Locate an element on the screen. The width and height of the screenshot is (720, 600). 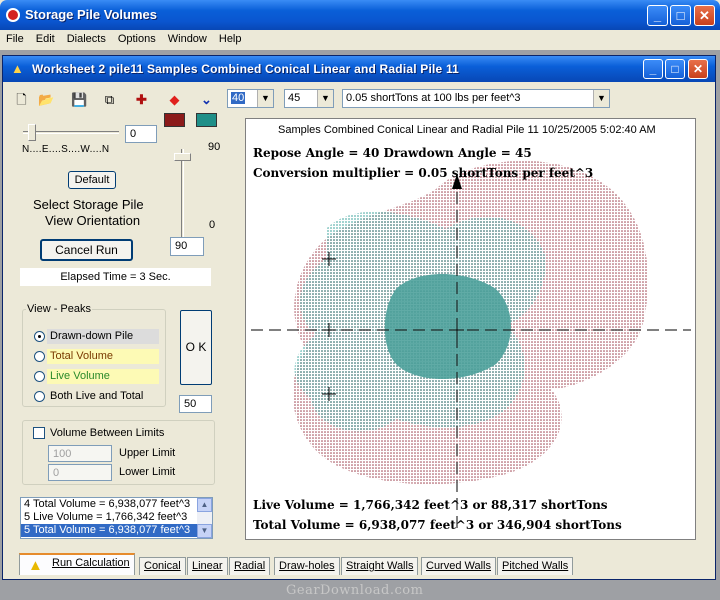
warning-icon: ▲ is located at coordinates (35, 565).